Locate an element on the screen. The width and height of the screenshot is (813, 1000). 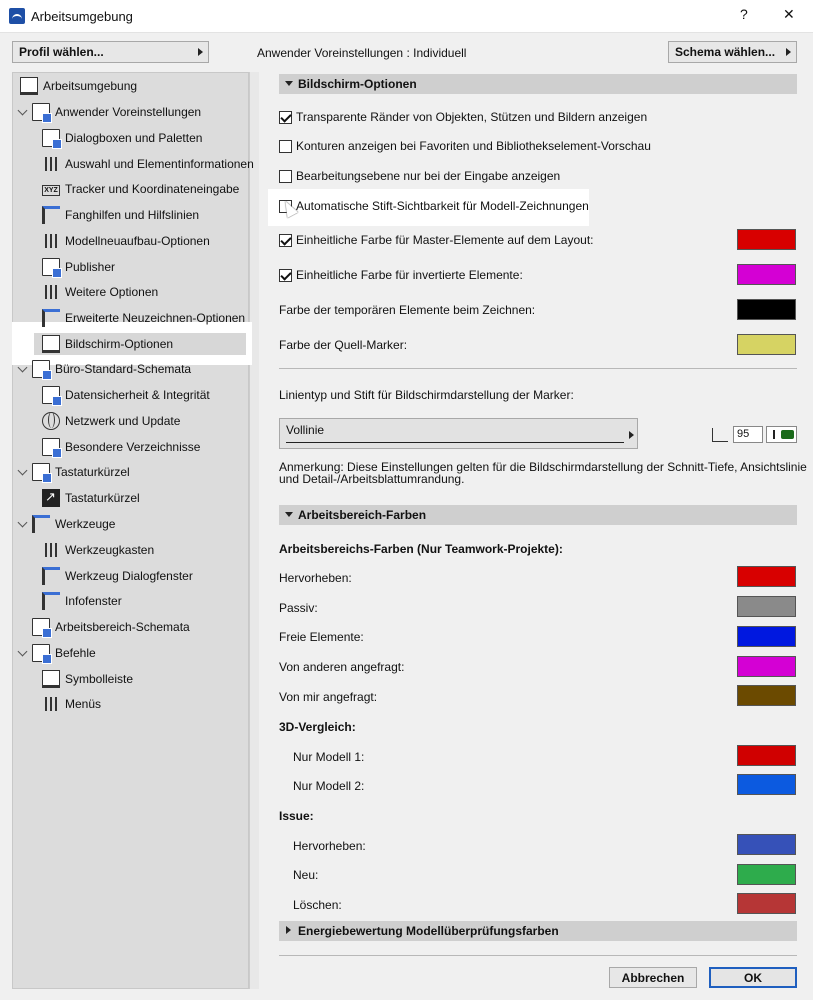
tree-item-fanghilfen: Fanghilfen und Hilfslinien is located at coordinates (120, 215).